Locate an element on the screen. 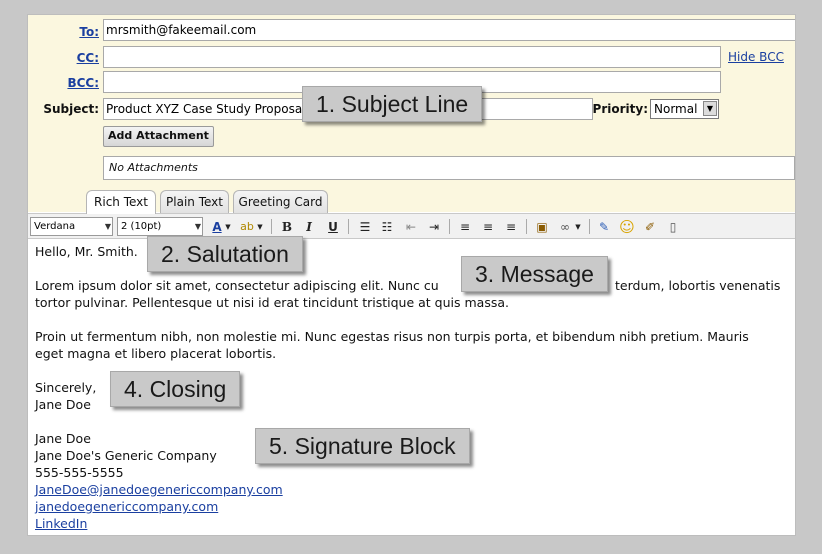 The image size is (822, 554). signature-linkedin-link: LinkedIn is located at coordinates (411, 523).